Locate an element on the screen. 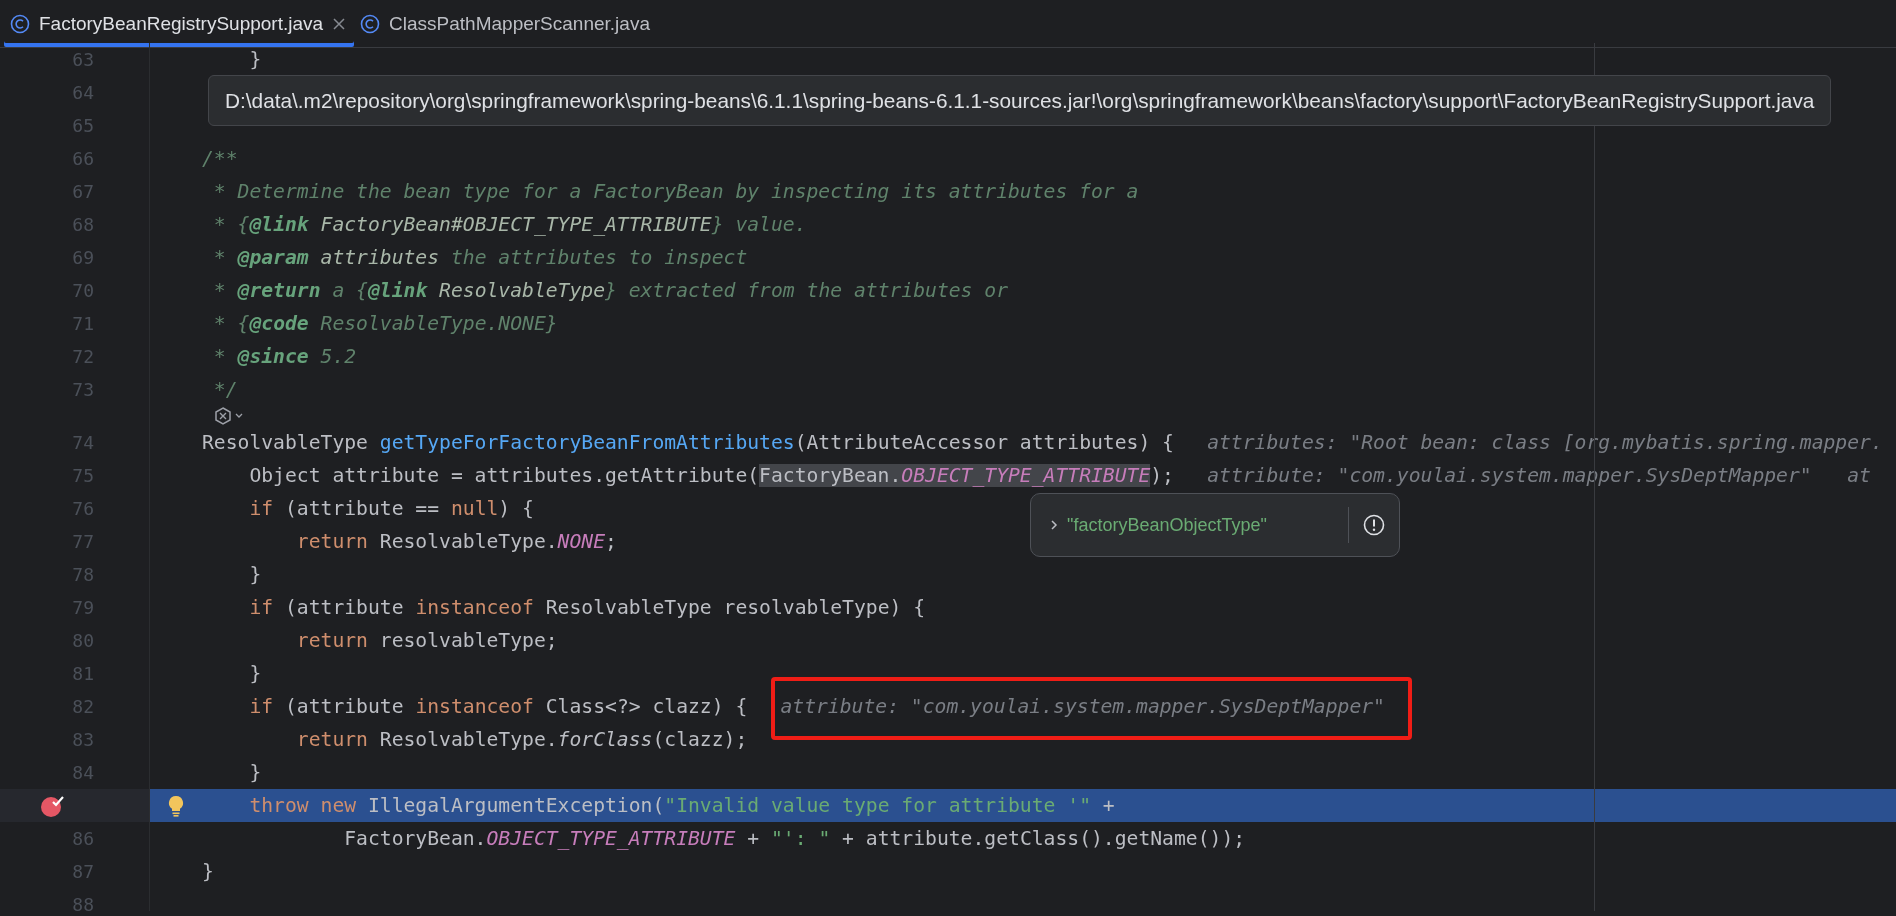 The height and width of the screenshot is (916, 1896). file-path-tooltip: D:\data\.m2\repository\org\springframework\spring-beans\6.1.1\spring-beans-6.1.1-sources.jar!\org\springframework\beans\factory\support\FactoryBeanRegistrySupport.java is located at coordinates (1020, 100).